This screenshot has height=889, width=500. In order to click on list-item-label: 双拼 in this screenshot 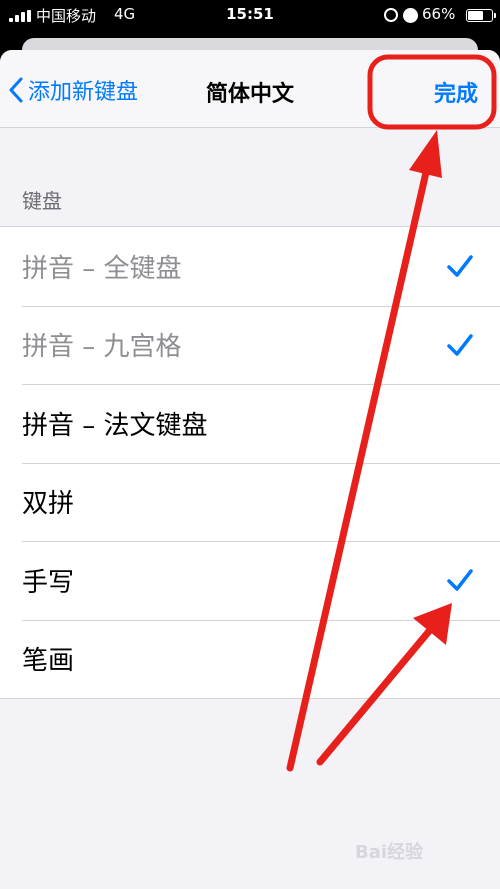, I will do `click(48, 504)`.